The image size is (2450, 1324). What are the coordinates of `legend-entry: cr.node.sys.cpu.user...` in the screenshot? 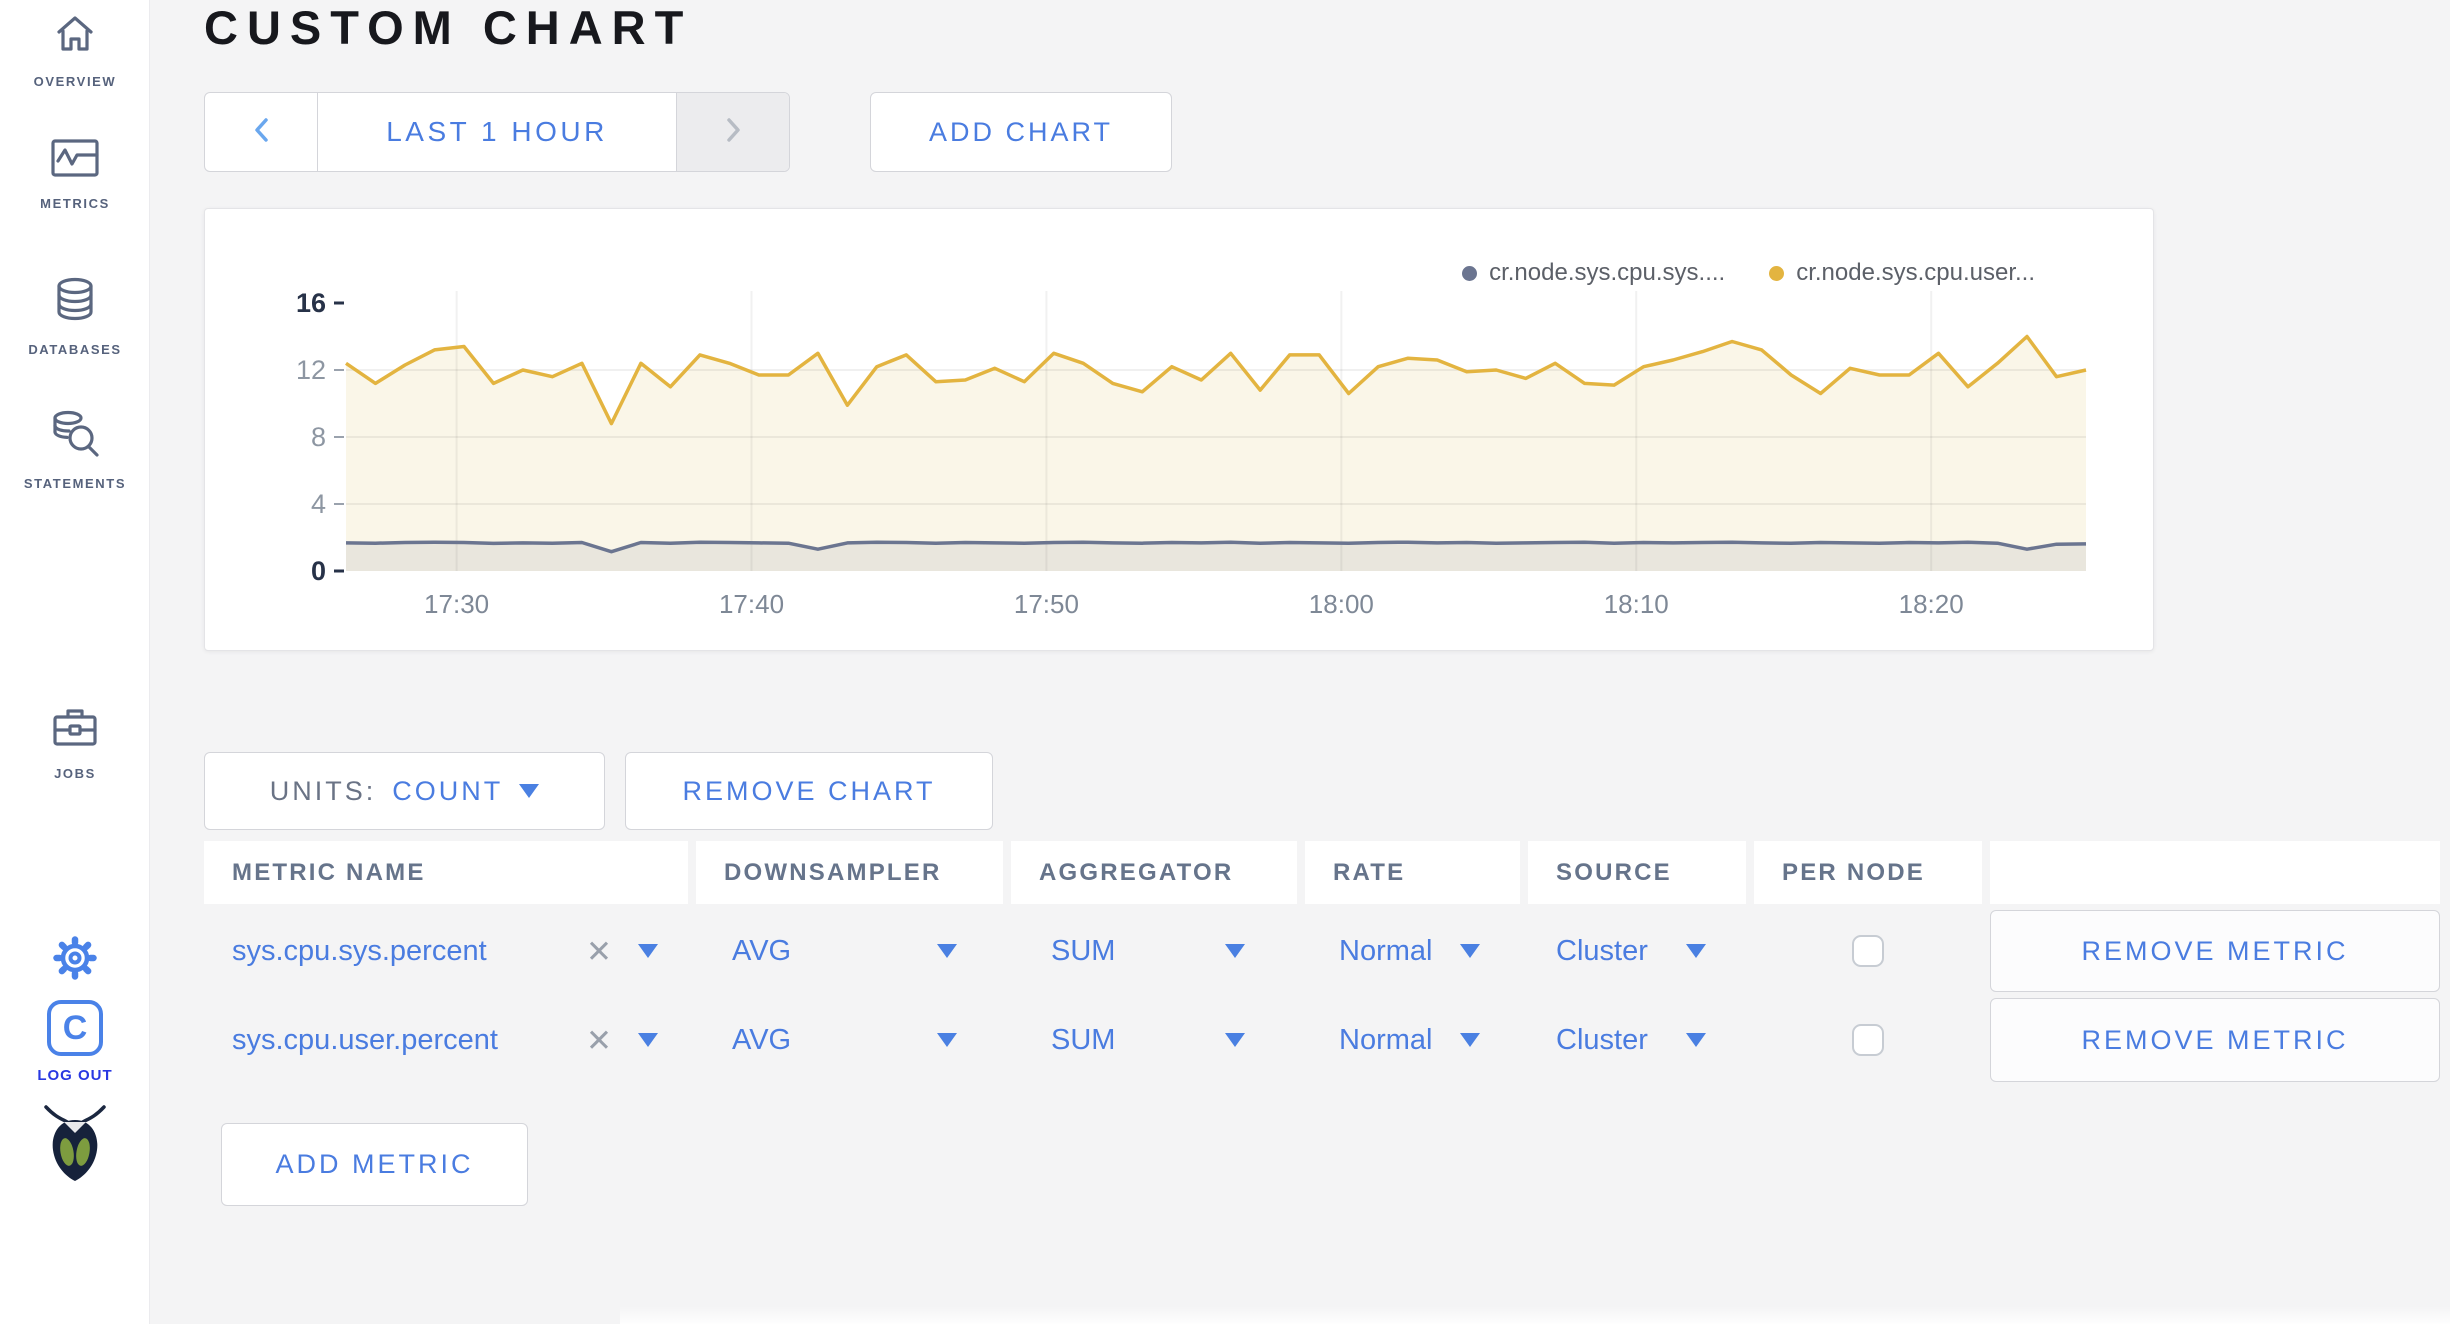 It's located at (1902, 273).